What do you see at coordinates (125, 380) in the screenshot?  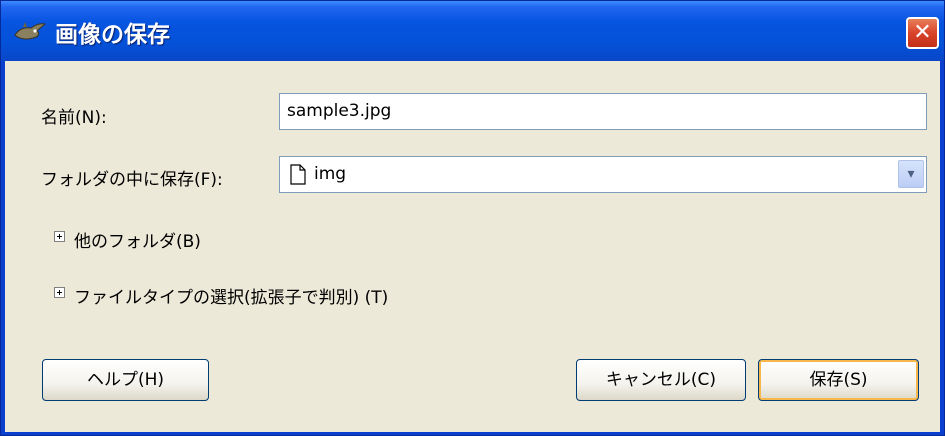 I see `help-button: ヘルプ(H)` at bounding box center [125, 380].